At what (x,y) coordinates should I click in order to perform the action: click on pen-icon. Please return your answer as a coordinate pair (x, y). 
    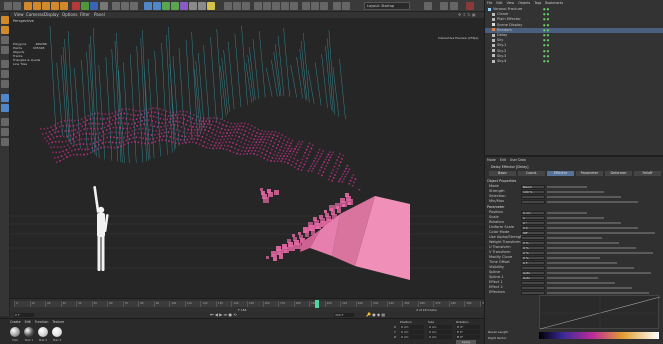
    Looking at the image, I should click on (157, 6).